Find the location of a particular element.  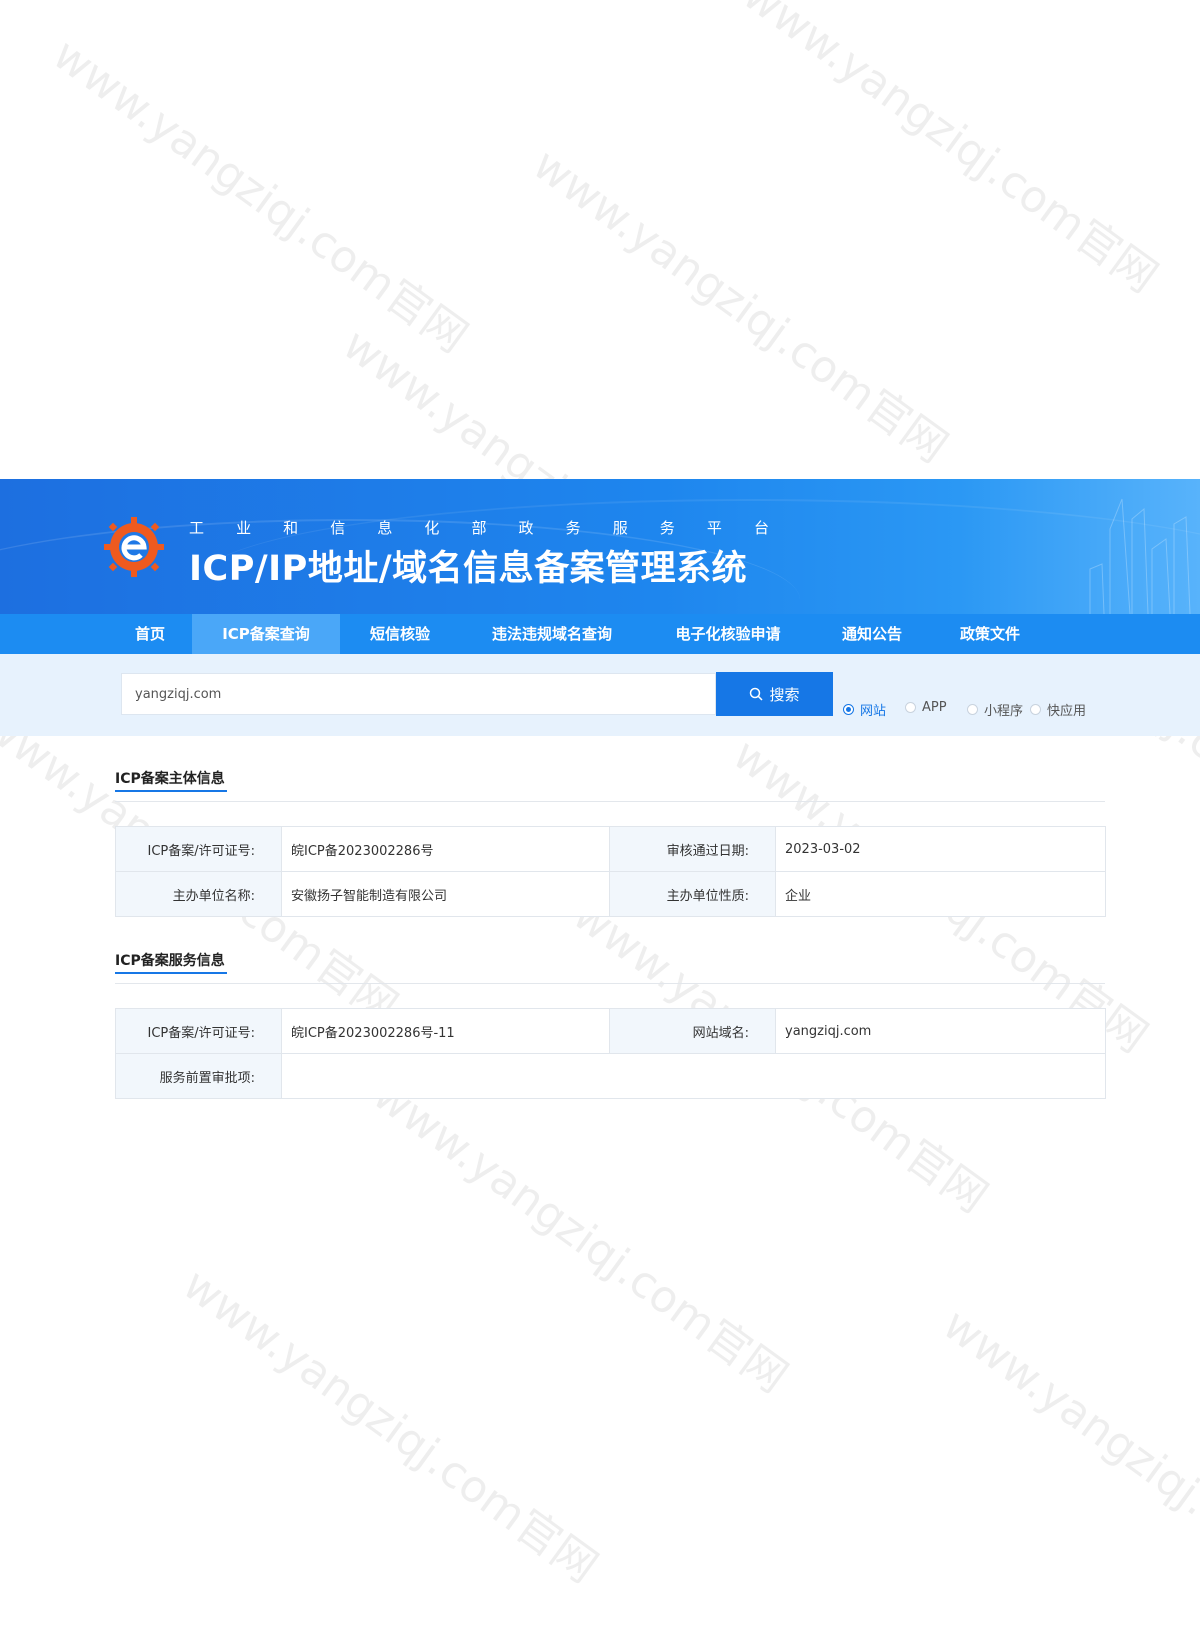

nav-item-illegal-domain-query: 违法违规域名查询 is located at coordinates (552, 634).